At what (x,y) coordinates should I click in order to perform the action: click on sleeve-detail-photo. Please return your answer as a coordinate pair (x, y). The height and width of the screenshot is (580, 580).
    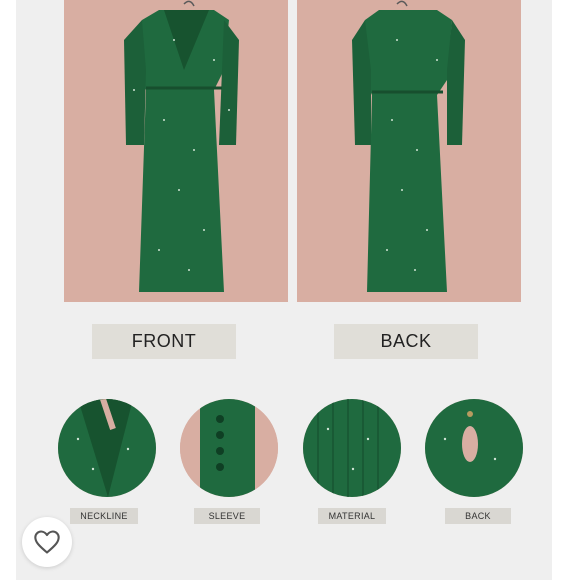
    Looking at the image, I should click on (229, 448).